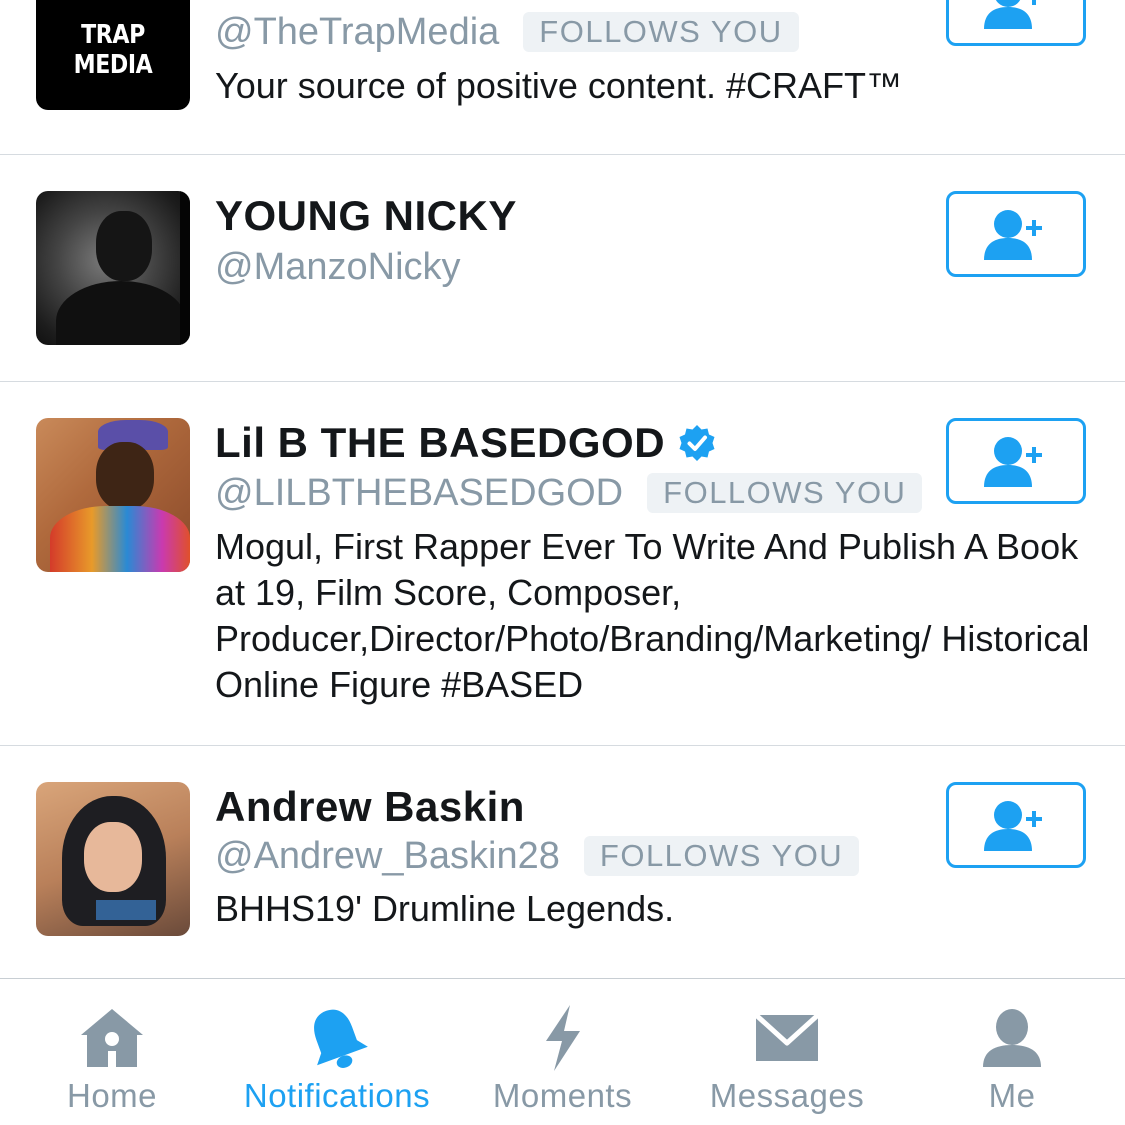 The height and width of the screenshot is (1125, 1125). What do you see at coordinates (120, 539) in the screenshot?
I see `avatar-photo-shirt` at bounding box center [120, 539].